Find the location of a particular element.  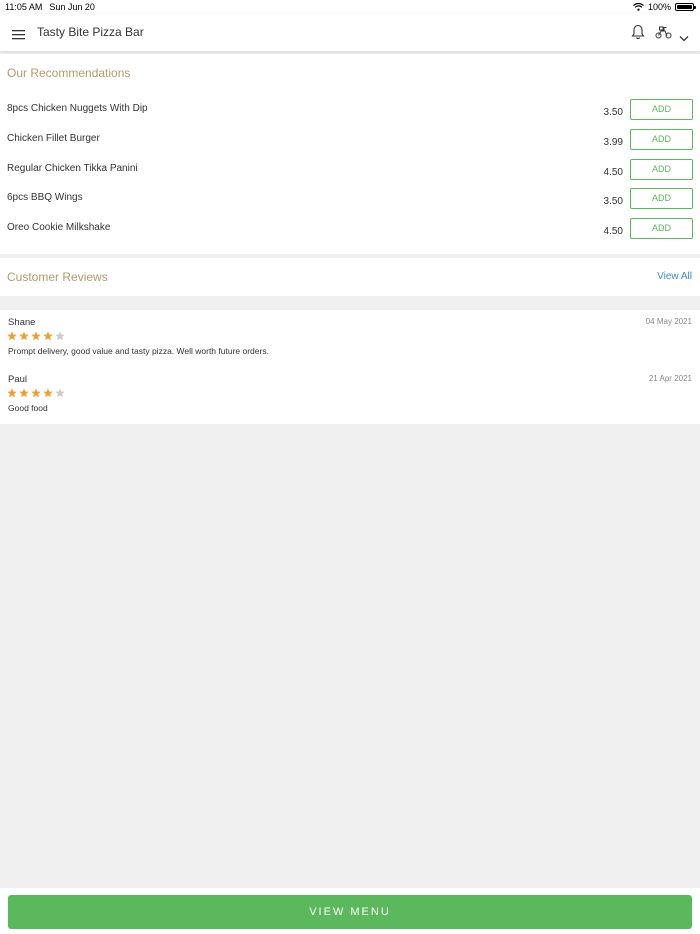

view-menu-button: VIEW MENU is located at coordinates (350, 912).